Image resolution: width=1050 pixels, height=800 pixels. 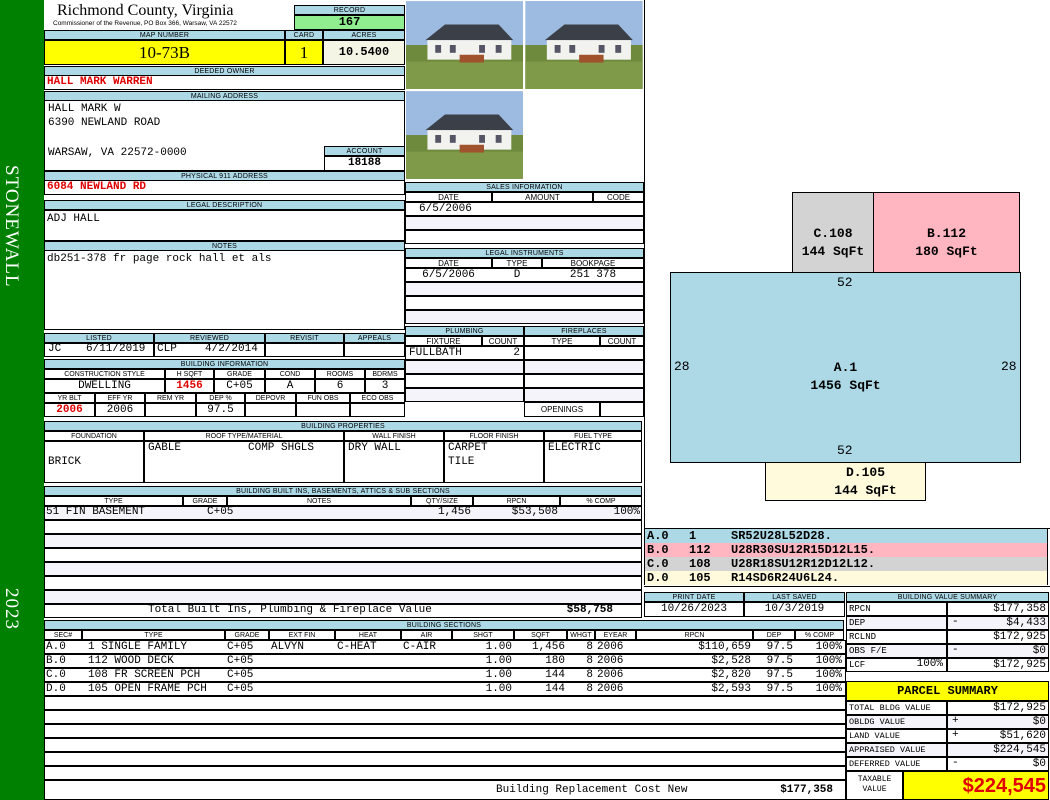 I want to click on area-code: A.1, so click(x=845, y=367).